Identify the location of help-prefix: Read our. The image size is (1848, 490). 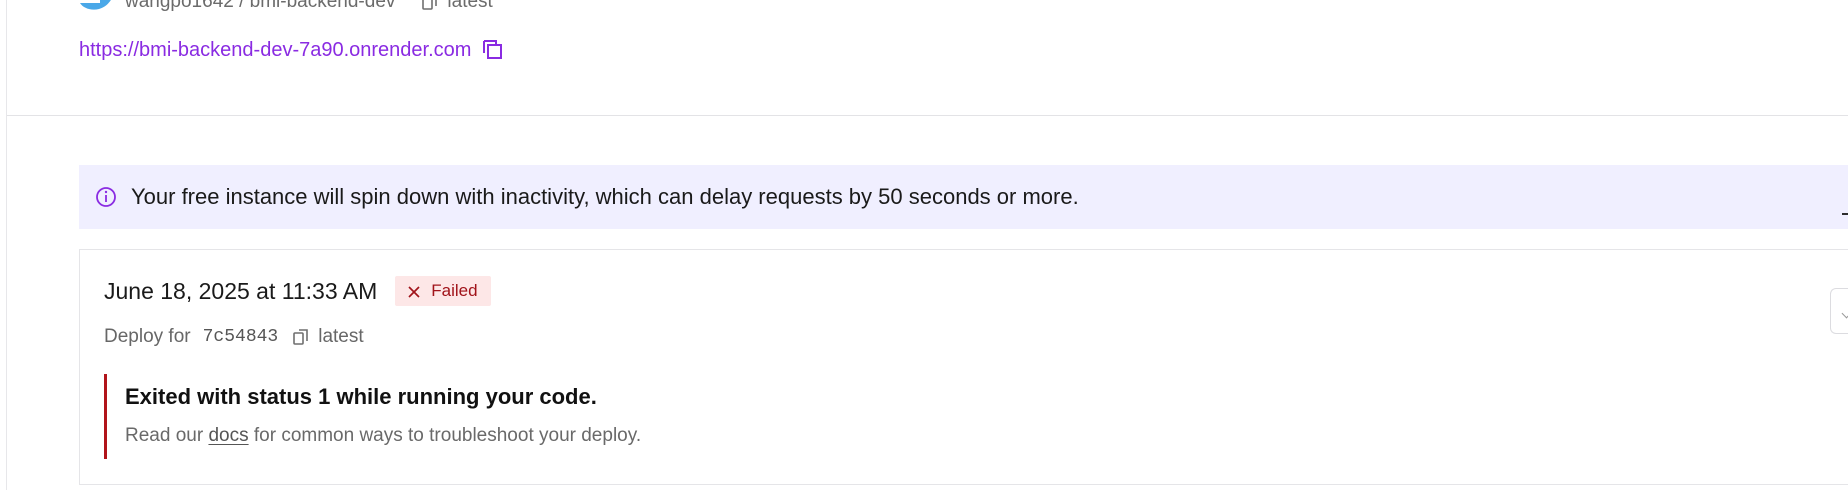
(167, 435).